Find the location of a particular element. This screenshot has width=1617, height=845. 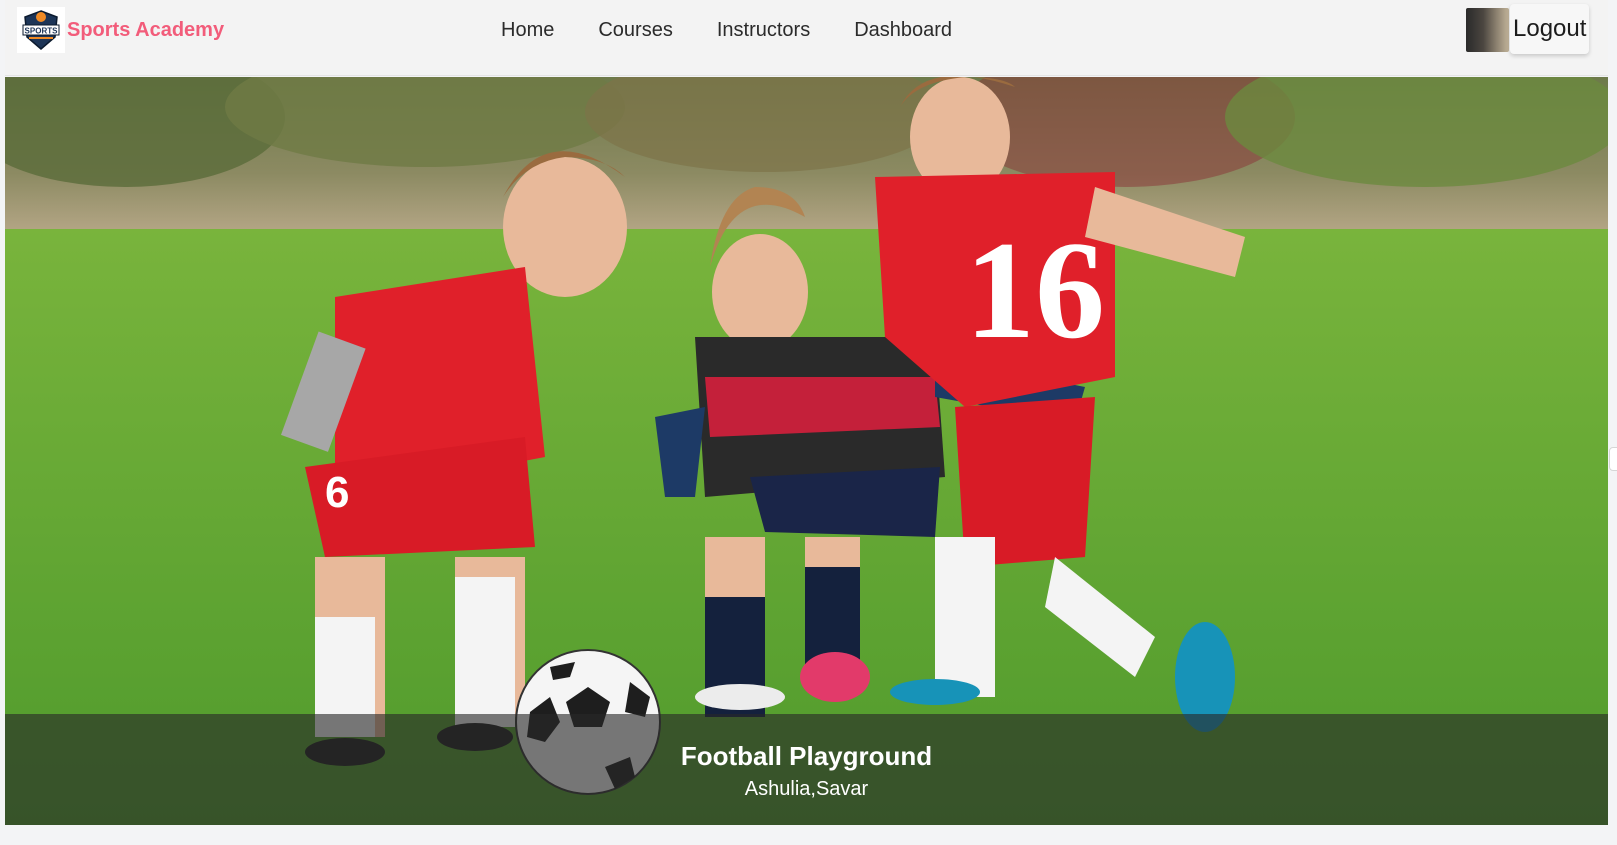

scroll-tab is located at coordinates (1613, 459).